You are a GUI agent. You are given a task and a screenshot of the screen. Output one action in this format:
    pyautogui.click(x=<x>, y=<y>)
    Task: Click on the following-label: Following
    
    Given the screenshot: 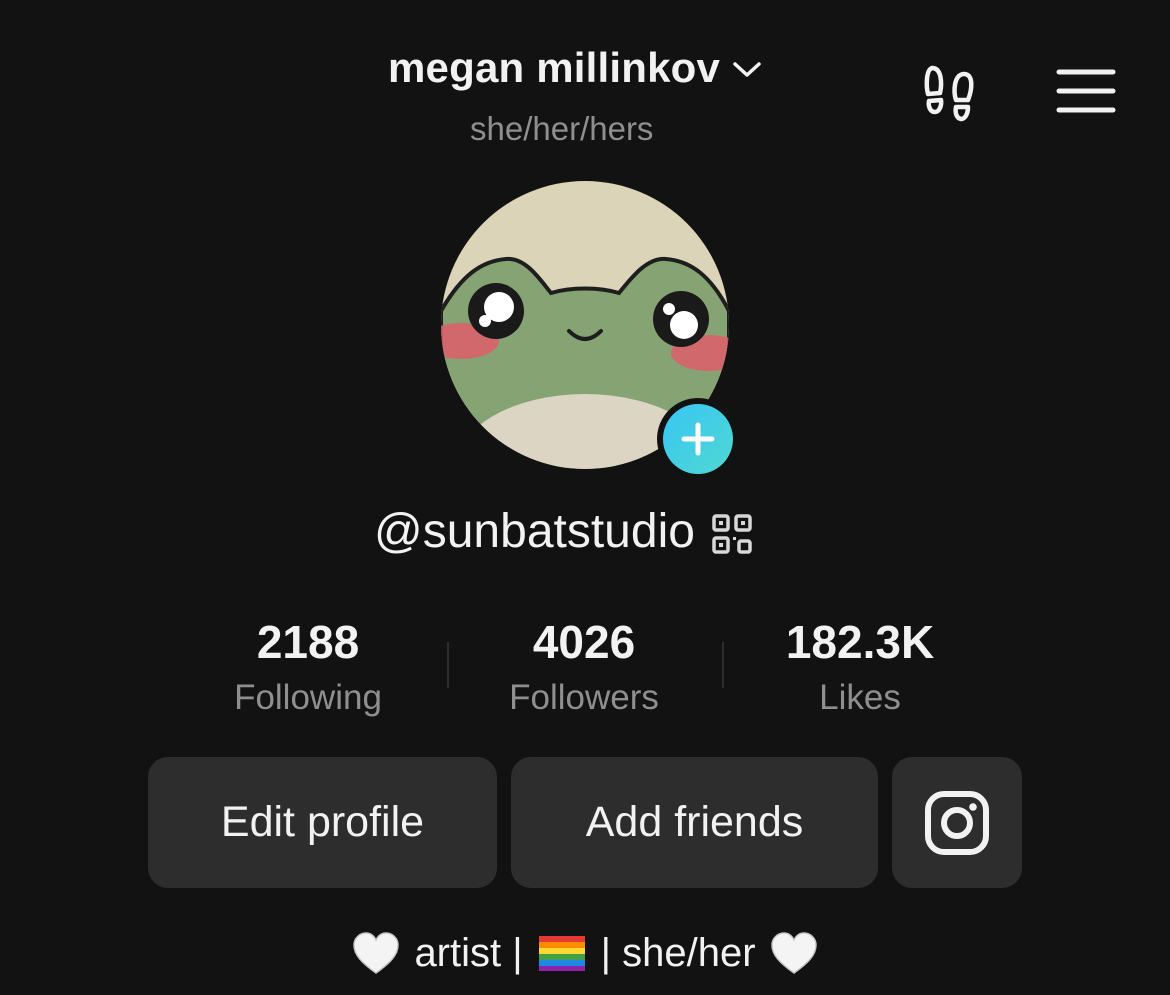 What is the action you would take?
    pyautogui.click(x=308, y=697)
    